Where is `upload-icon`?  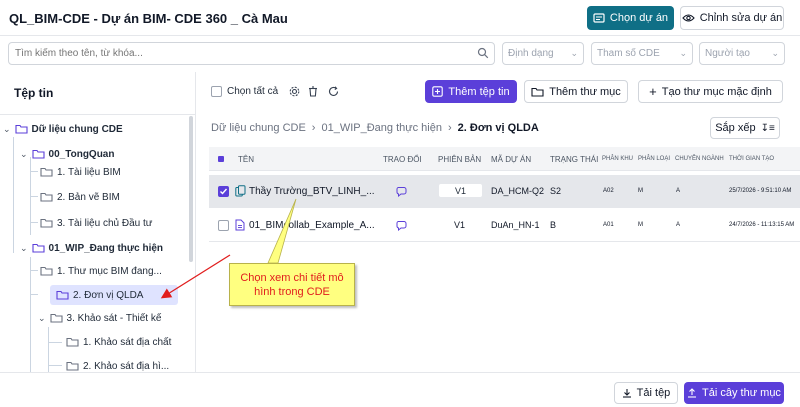
upload-icon is located at coordinates (692, 393).